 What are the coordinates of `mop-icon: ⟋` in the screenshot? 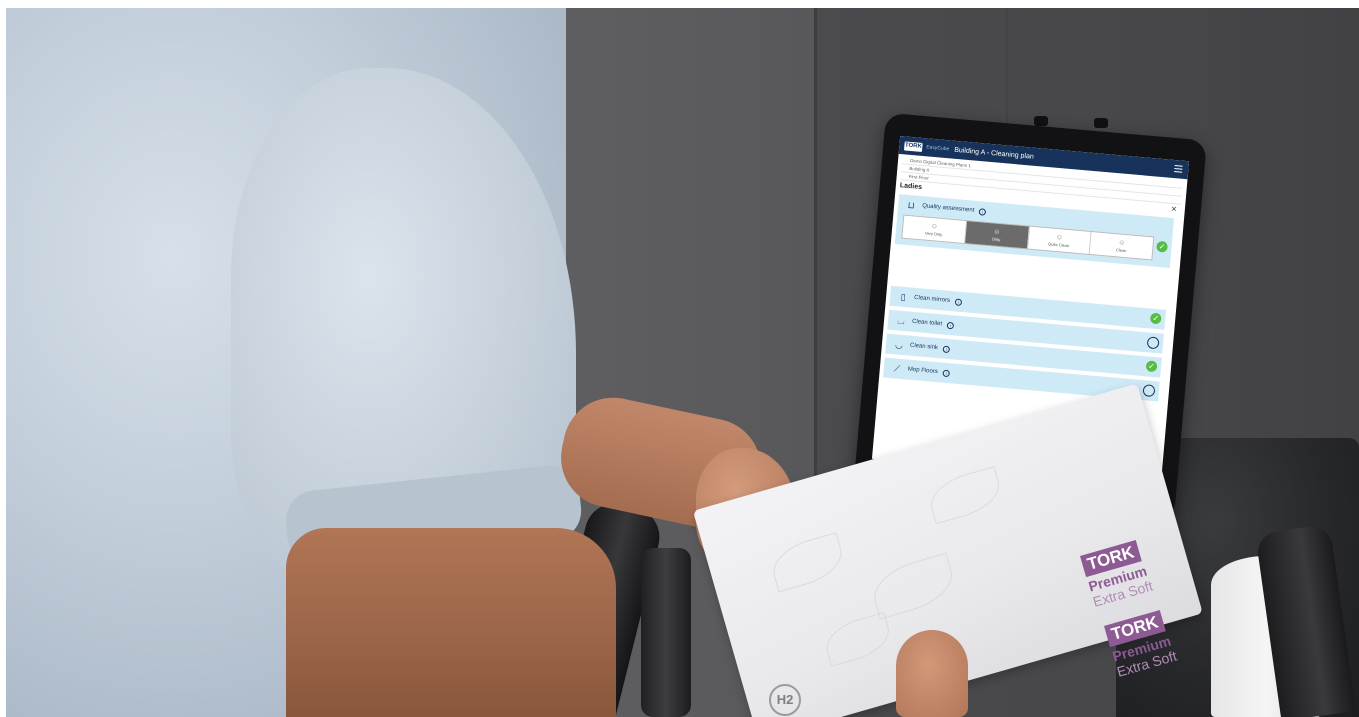 It's located at (897, 368).